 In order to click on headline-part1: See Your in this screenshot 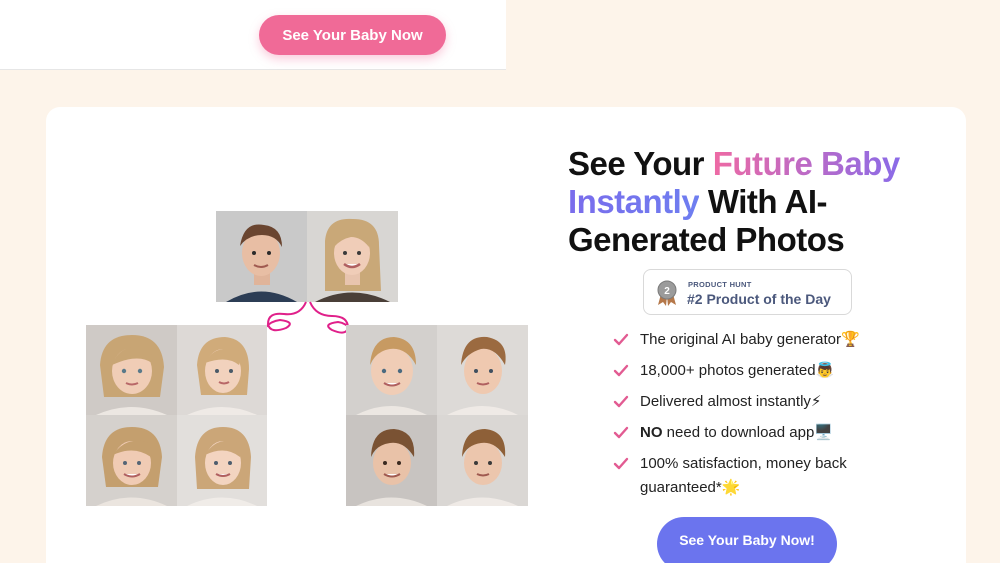, I will do `click(640, 163)`.